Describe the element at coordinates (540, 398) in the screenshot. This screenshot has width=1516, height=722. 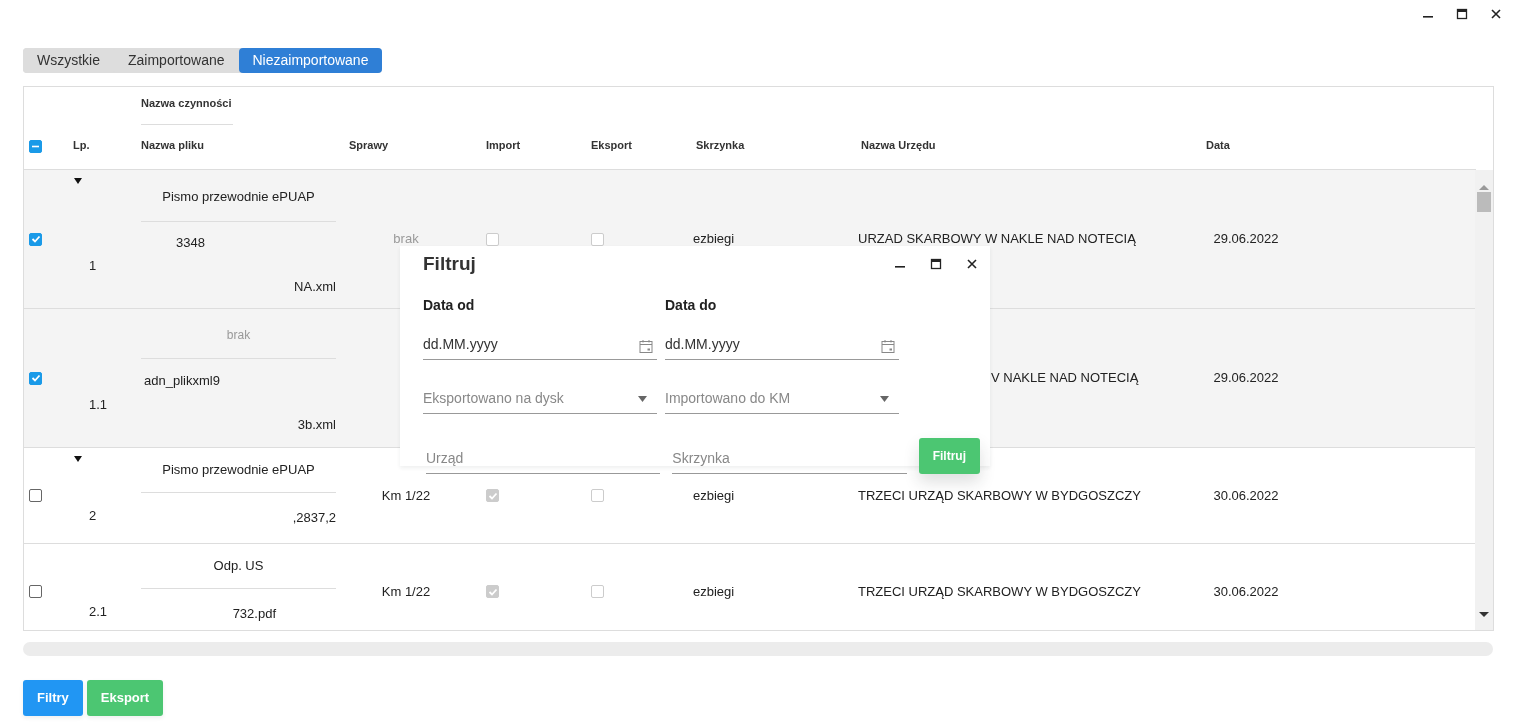
I see `dropdown: Eksportowano na dysk` at that location.